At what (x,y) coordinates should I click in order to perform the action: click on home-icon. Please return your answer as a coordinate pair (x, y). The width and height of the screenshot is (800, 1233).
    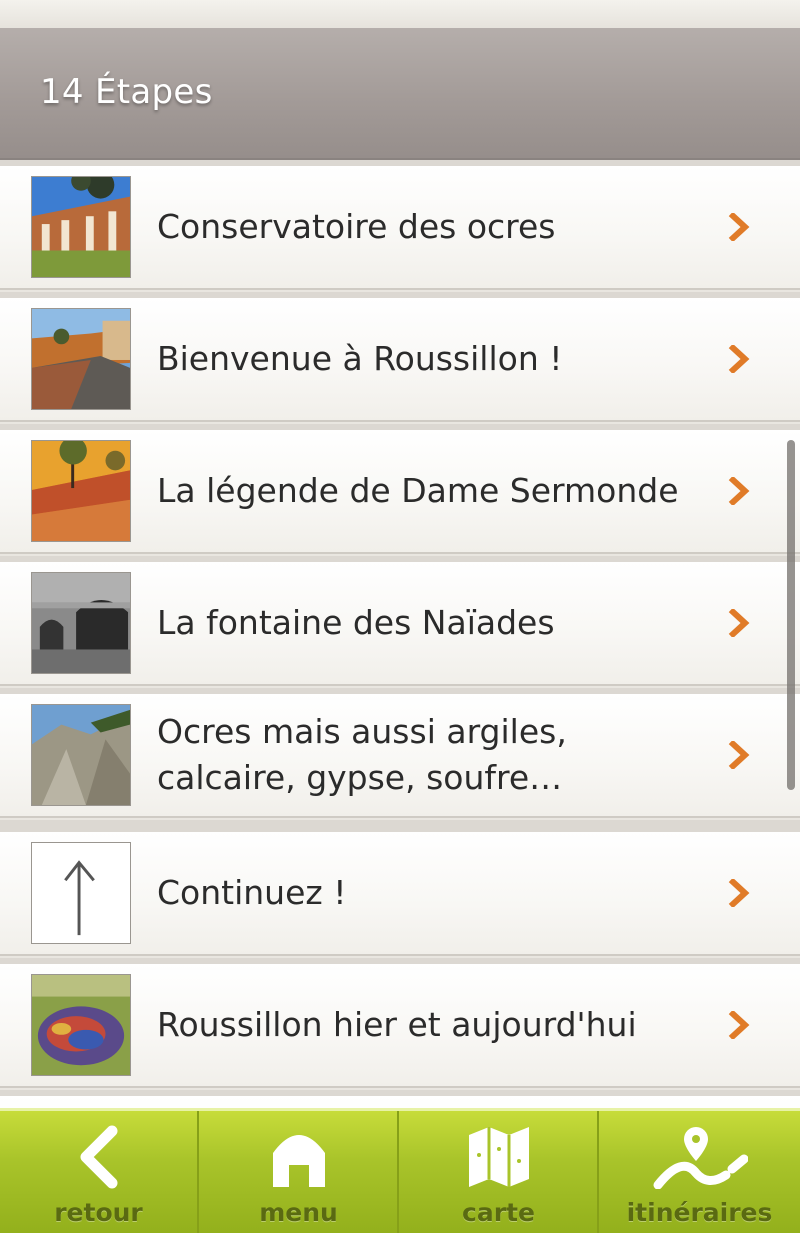
    Looking at the image, I should click on (299, 1159).